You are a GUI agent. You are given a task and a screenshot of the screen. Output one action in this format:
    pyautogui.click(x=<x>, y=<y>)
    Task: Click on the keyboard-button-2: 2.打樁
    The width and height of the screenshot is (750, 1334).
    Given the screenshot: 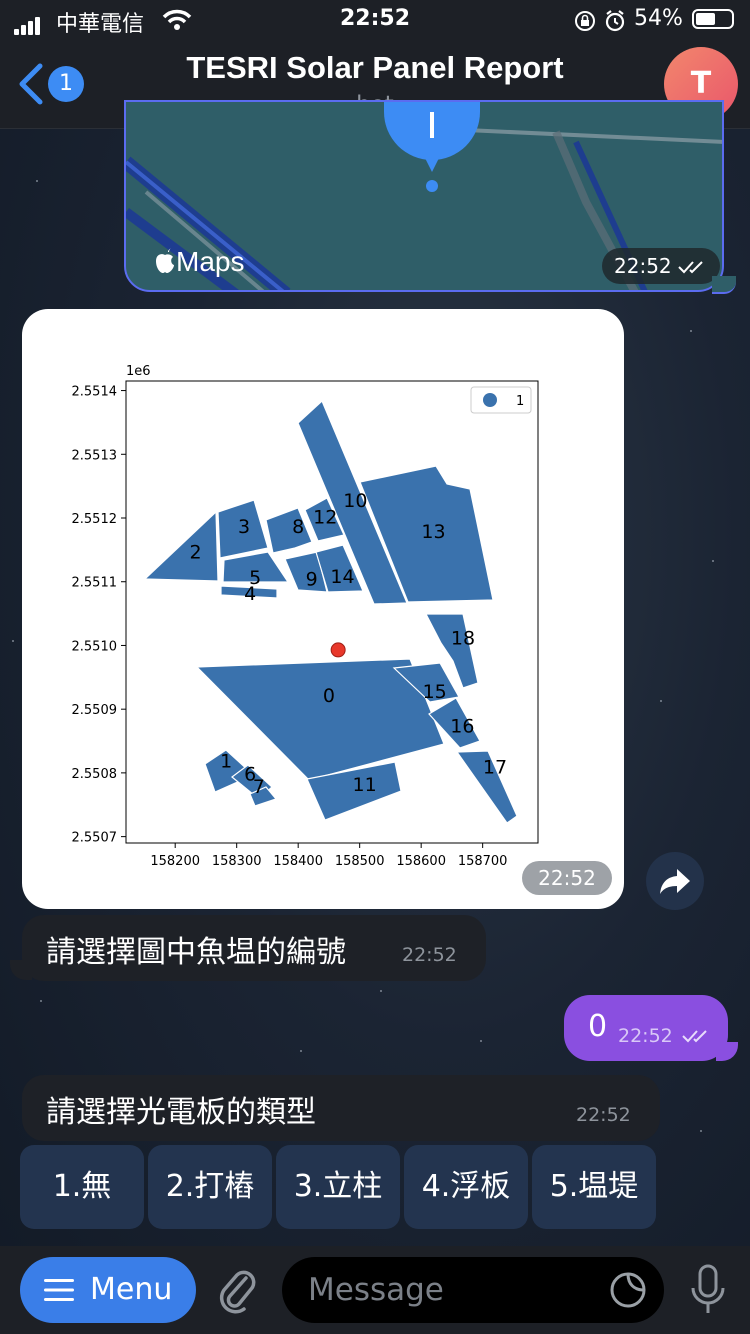 What is the action you would take?
    pyautogui.click(x=210, y=1187)
    